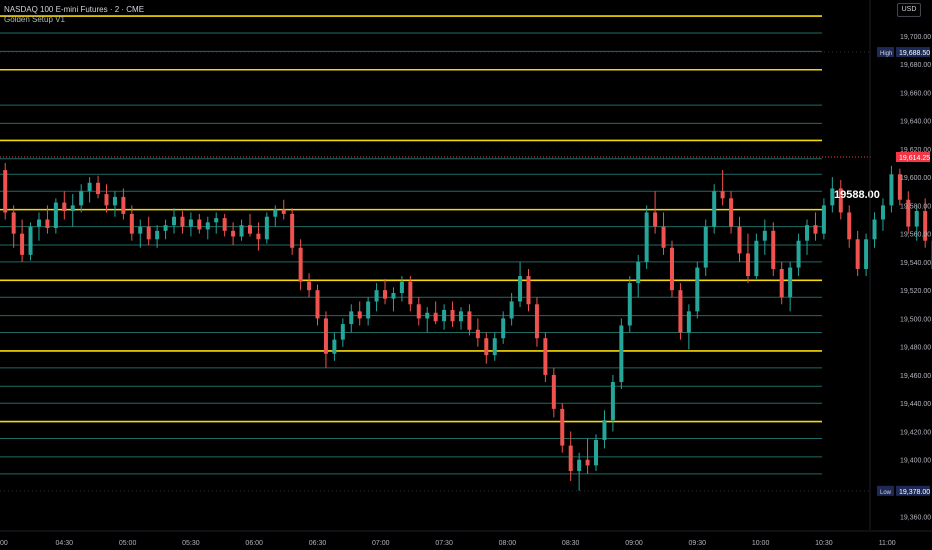  Describe the element at coordinates (824, 543) in the screenshot. I see `time-tick-label: 10:30` at that location.